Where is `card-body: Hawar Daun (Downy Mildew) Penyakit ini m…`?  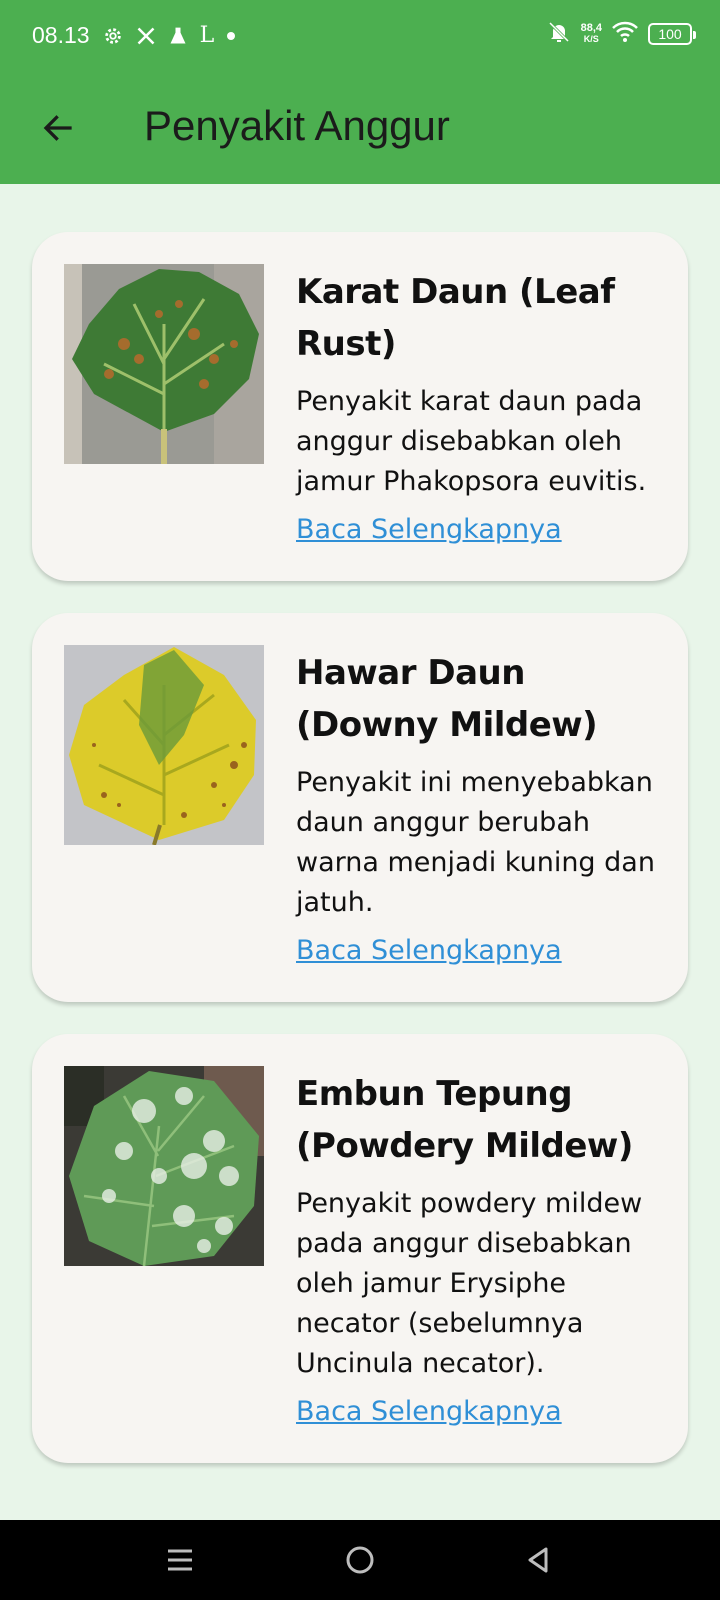
card-body: Hawar Daun (Downy Mildew) Penyakit ini m… is located at coordinates (476, 805).